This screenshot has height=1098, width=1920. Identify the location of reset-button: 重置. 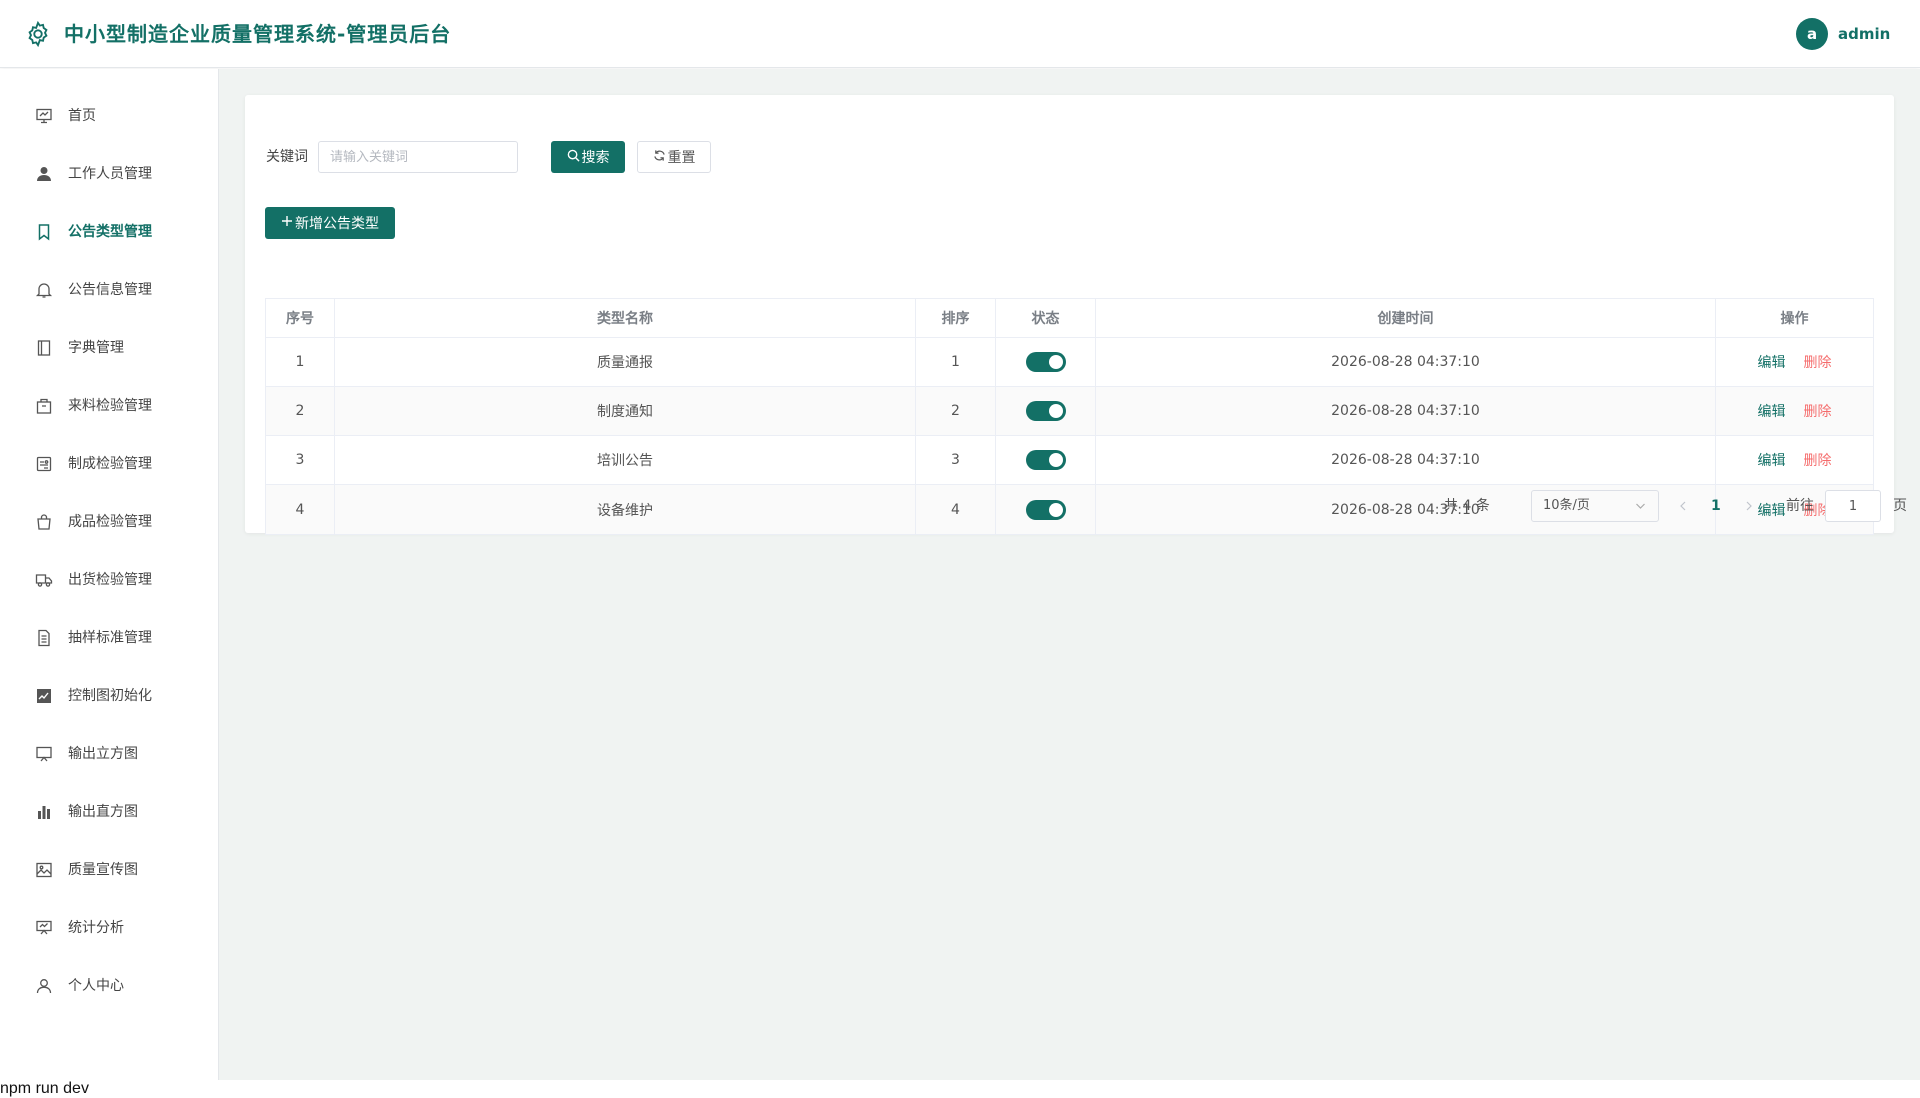
(674, 157).